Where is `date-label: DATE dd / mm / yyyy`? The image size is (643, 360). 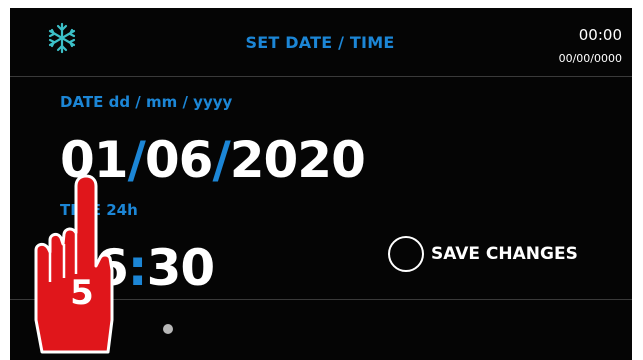 date-label: DATE dd / mm / yyyy is located at coordinates (146, 102).